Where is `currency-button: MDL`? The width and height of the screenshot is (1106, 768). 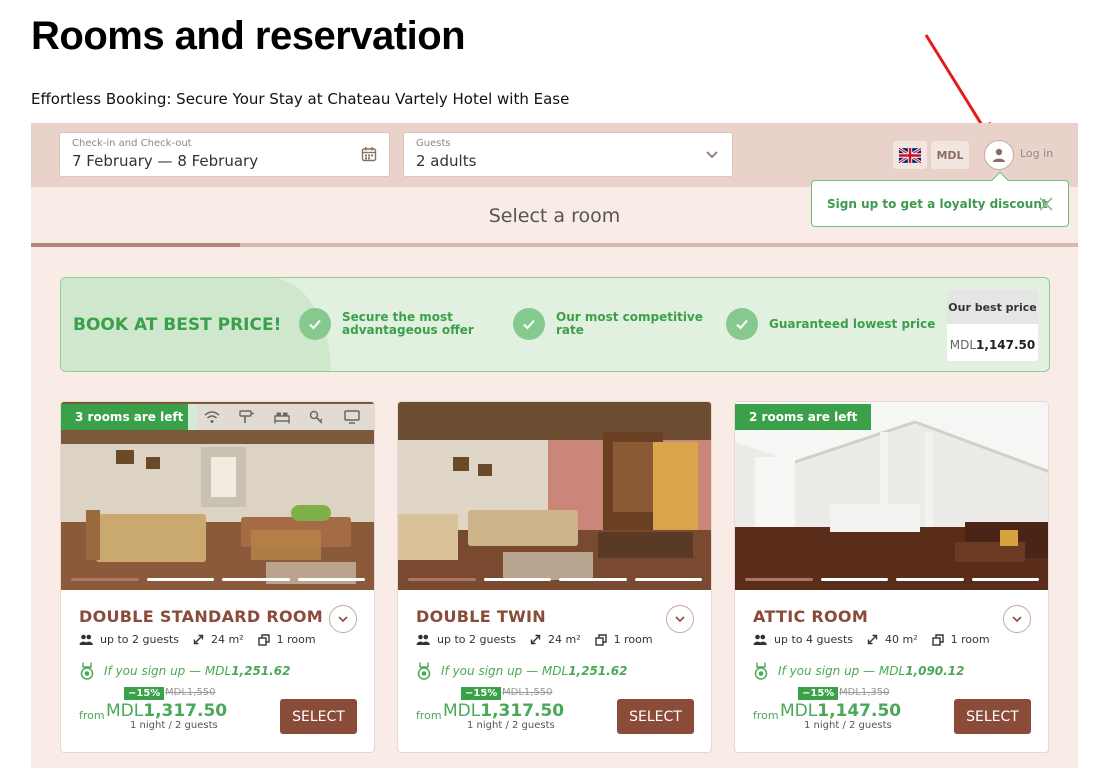 currency-button: MDL is located at coordinates (950, 155).